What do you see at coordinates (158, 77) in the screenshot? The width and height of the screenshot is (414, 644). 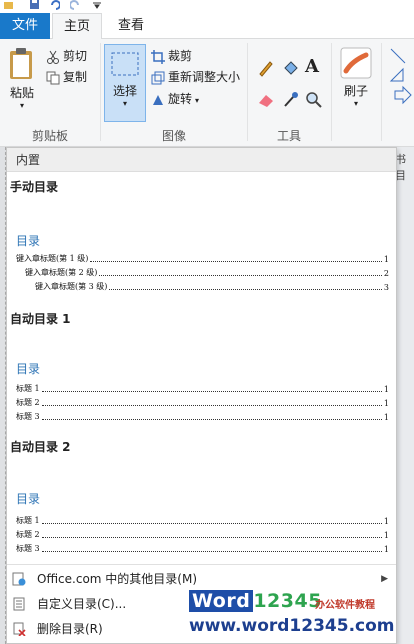 I see `resize-icon` at bounding box center [158, 77].